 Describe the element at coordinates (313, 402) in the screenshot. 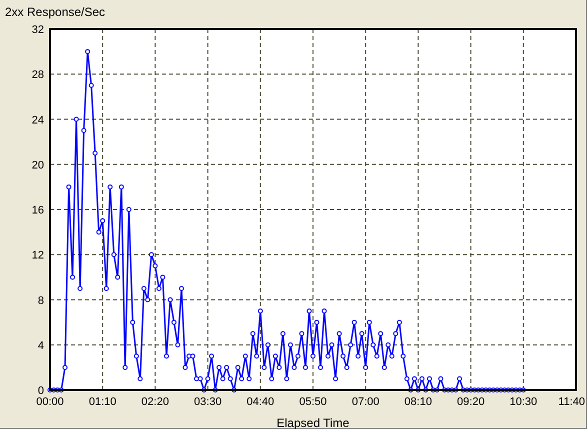

I see `x-tick-label: 05:50` at that location.